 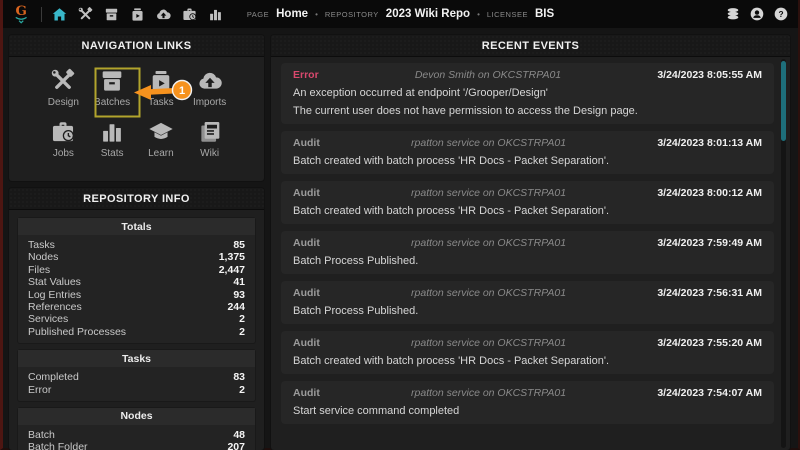 What do you see at coordinates (39, 269) in the screenshot?
I see `repo-stat-label: Files` at bounding box center [39, 269].